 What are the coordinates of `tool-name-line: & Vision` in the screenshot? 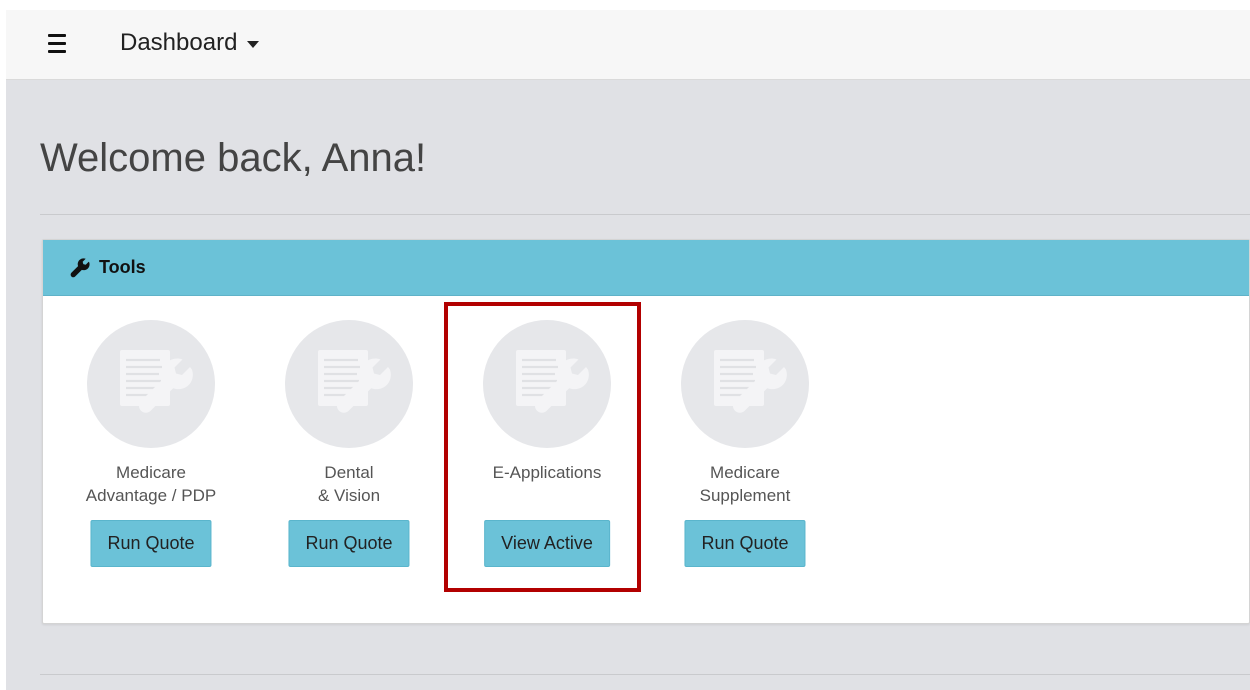 It's located at (349, 495).